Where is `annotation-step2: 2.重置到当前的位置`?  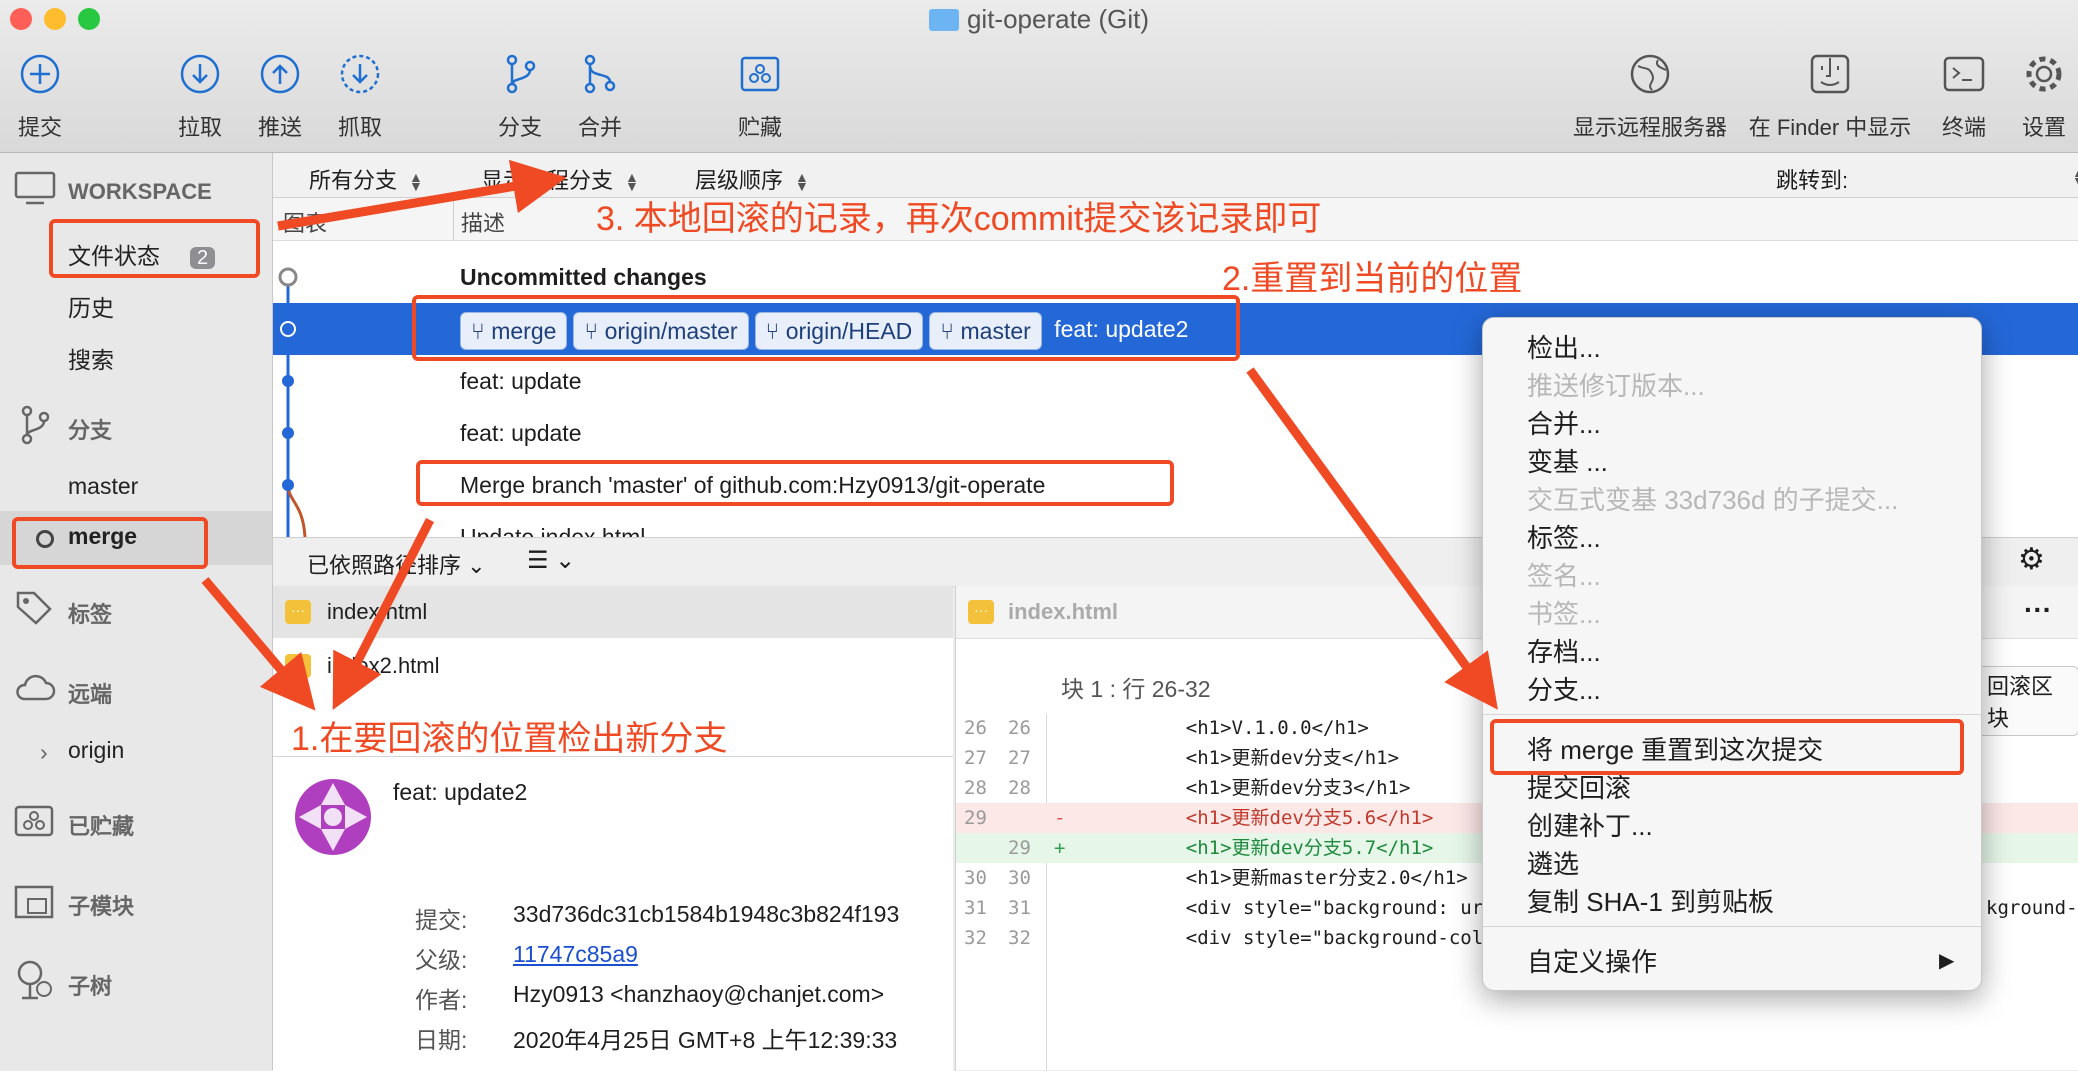 annotation-step2: 2.重置到当前的位置 is located at coordinates (1372, 279).